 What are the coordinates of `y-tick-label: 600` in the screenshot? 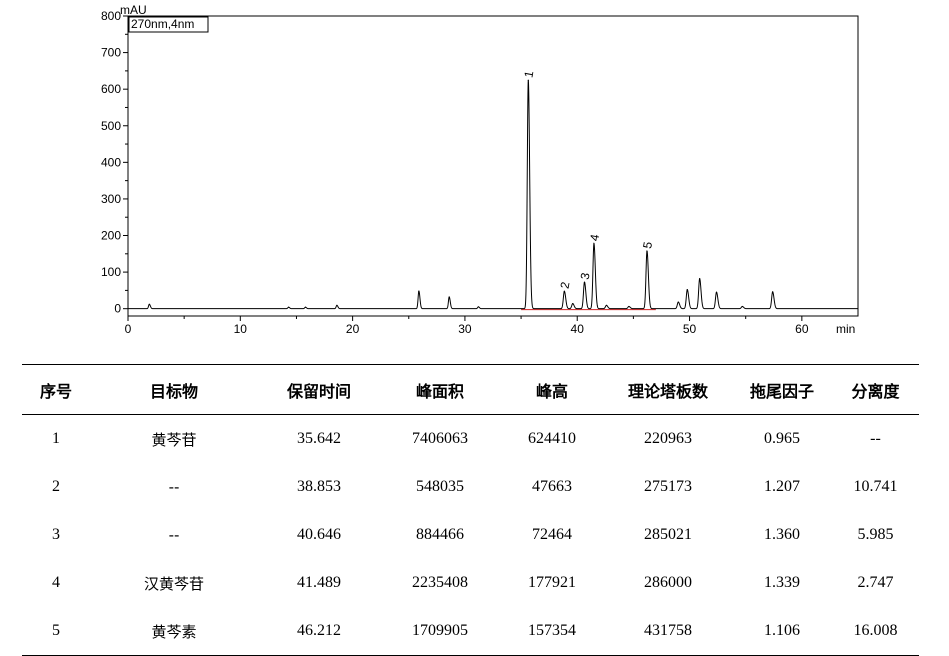 It's located at (111, 89).